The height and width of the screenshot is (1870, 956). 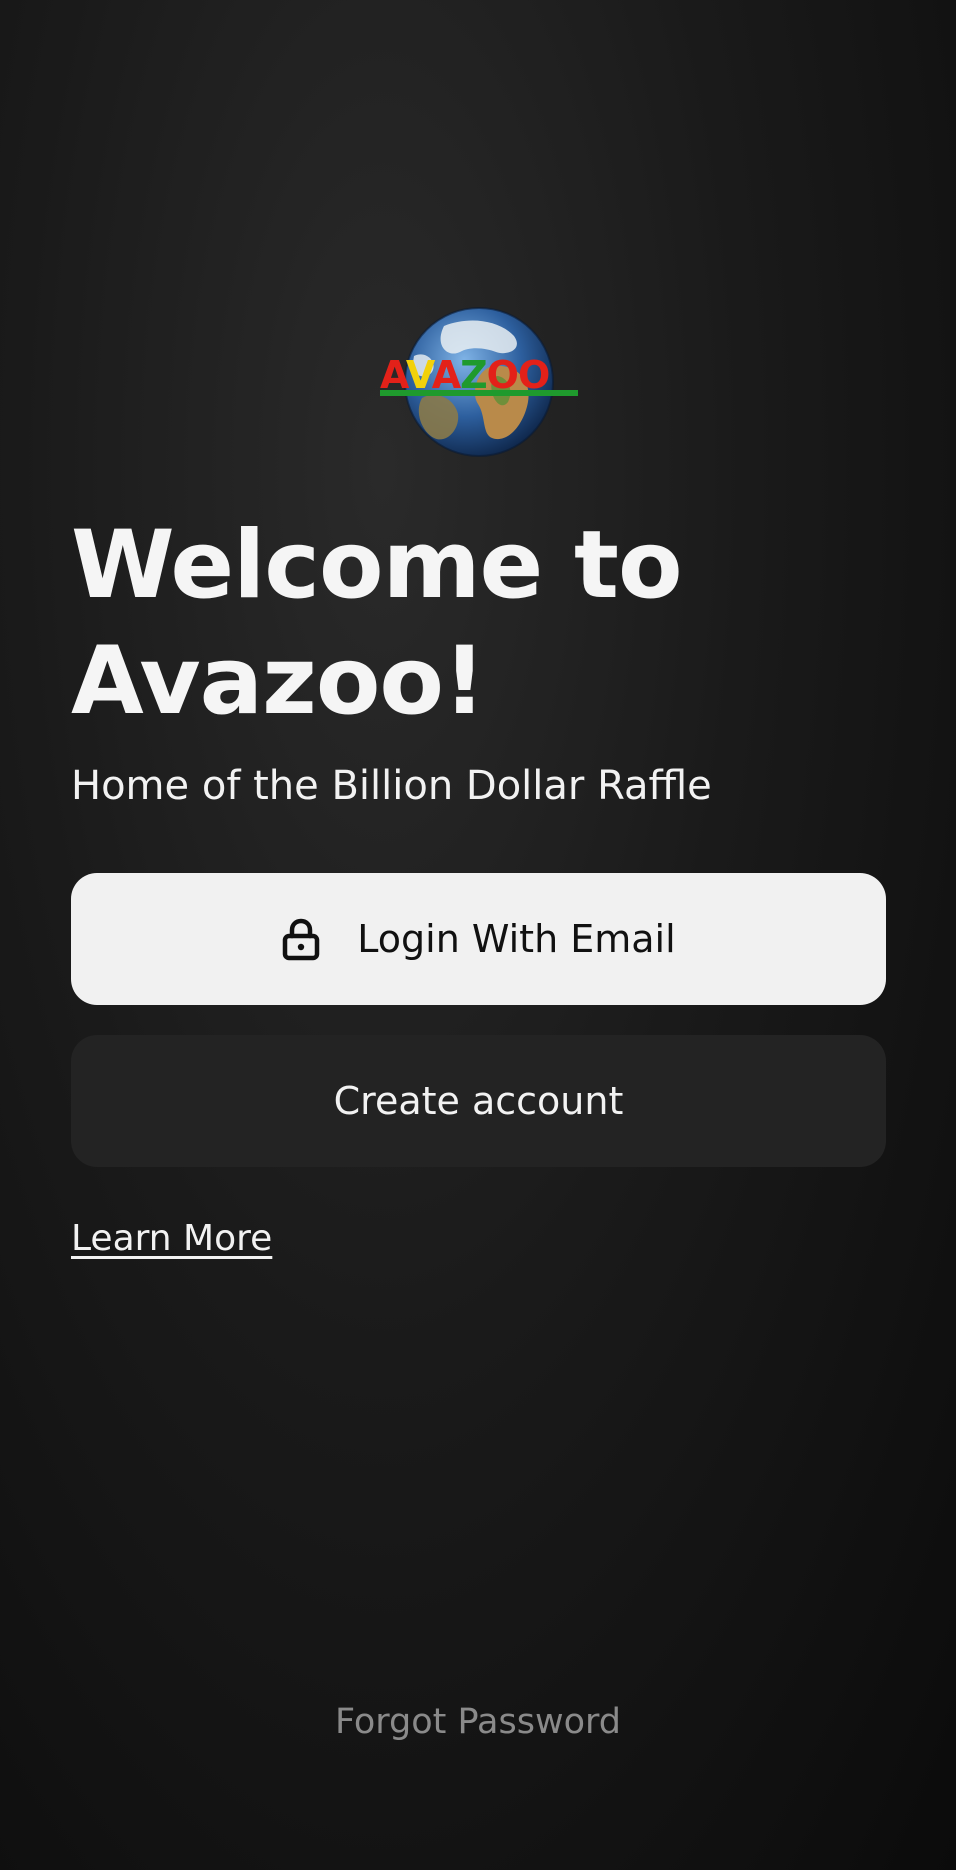 What do you see at coordinates (478, 1722) in the screenshot?
I see `forgot-password-link: Forgot Password` at bounding box center [478, 1722].